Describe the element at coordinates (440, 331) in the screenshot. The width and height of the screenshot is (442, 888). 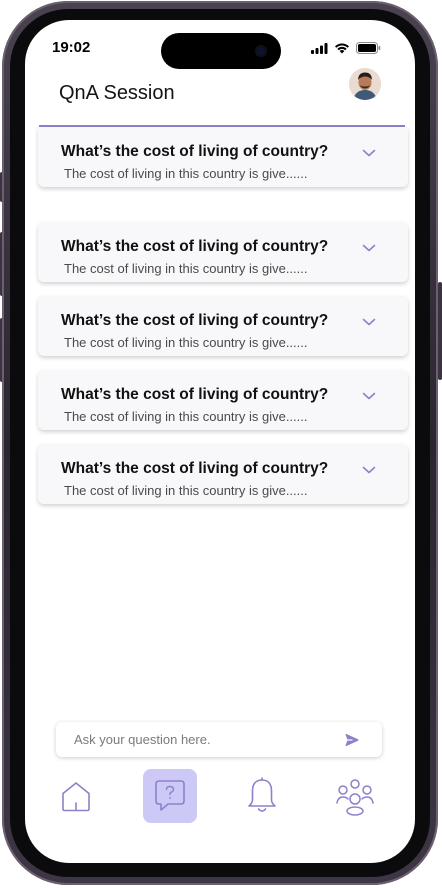
I see `power-button` at that location.